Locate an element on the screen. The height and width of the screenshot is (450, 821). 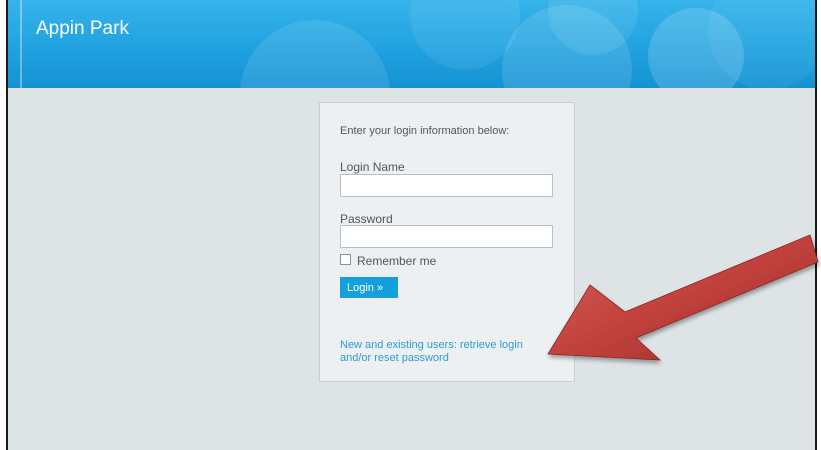
login-name-input is located at coordinates (446, 185).